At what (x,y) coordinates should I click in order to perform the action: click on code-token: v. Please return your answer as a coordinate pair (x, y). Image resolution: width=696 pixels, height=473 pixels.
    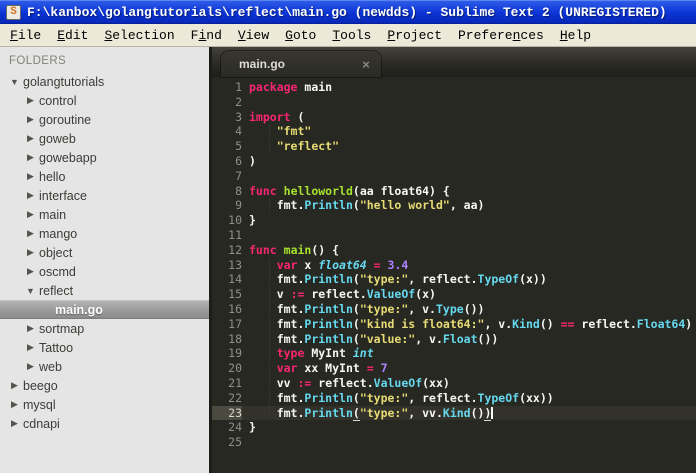
    Looking at the image, I should click on (283, 294).